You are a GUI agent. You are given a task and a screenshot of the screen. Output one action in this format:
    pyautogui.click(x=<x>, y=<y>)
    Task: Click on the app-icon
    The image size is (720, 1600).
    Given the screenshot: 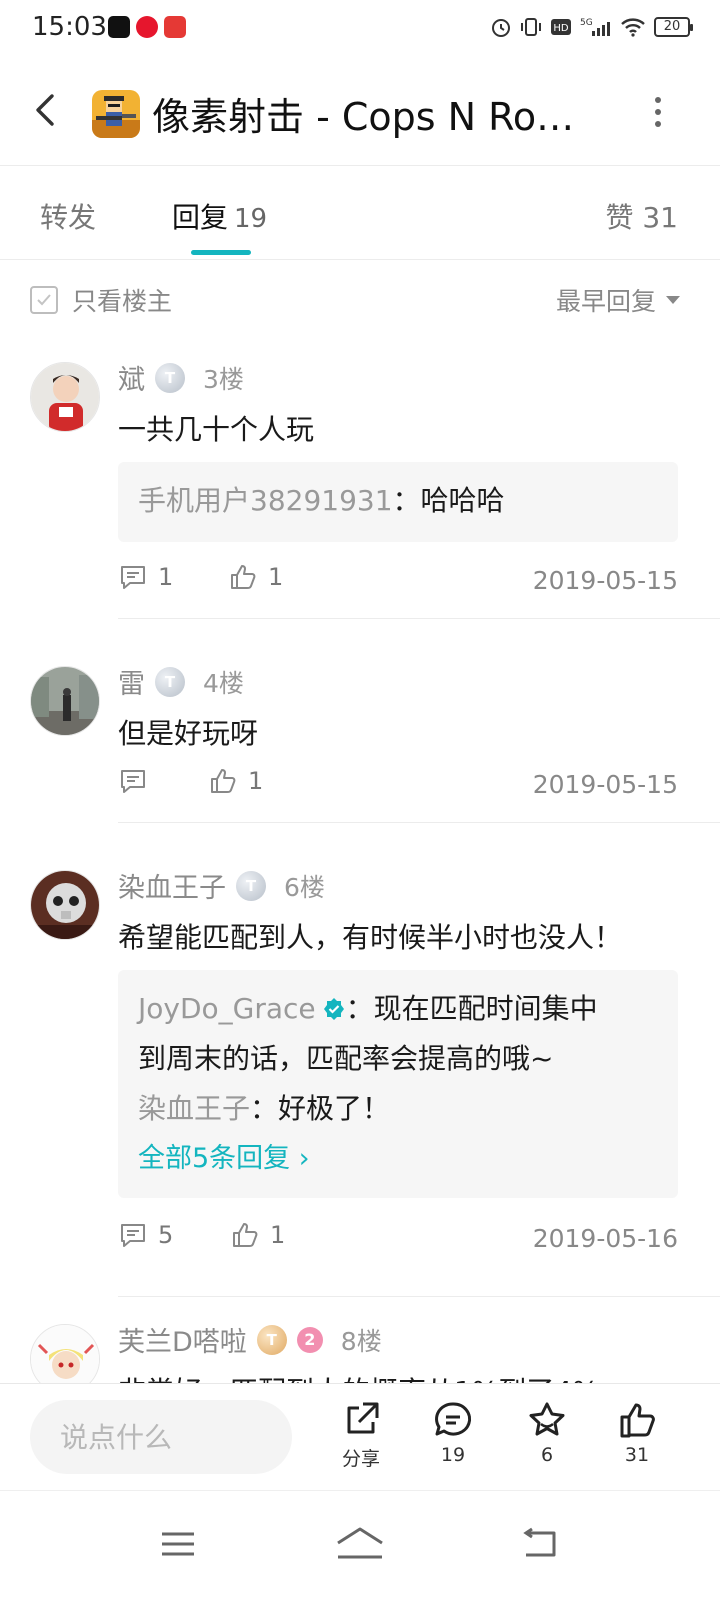 What is the action you would take?
    pyautogui.click(x=175, y=27)
    